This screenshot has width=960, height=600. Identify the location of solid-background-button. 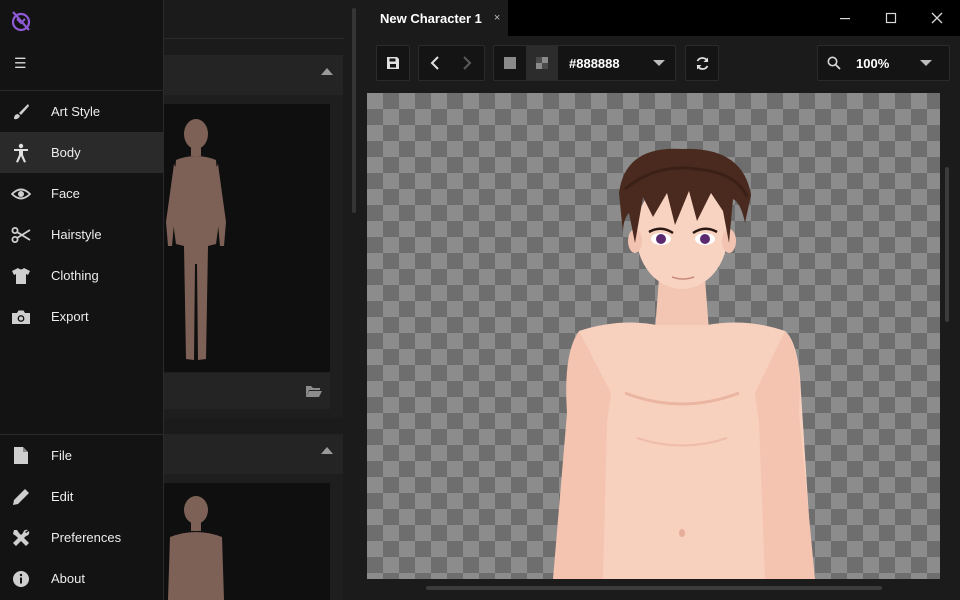
(510, 63).